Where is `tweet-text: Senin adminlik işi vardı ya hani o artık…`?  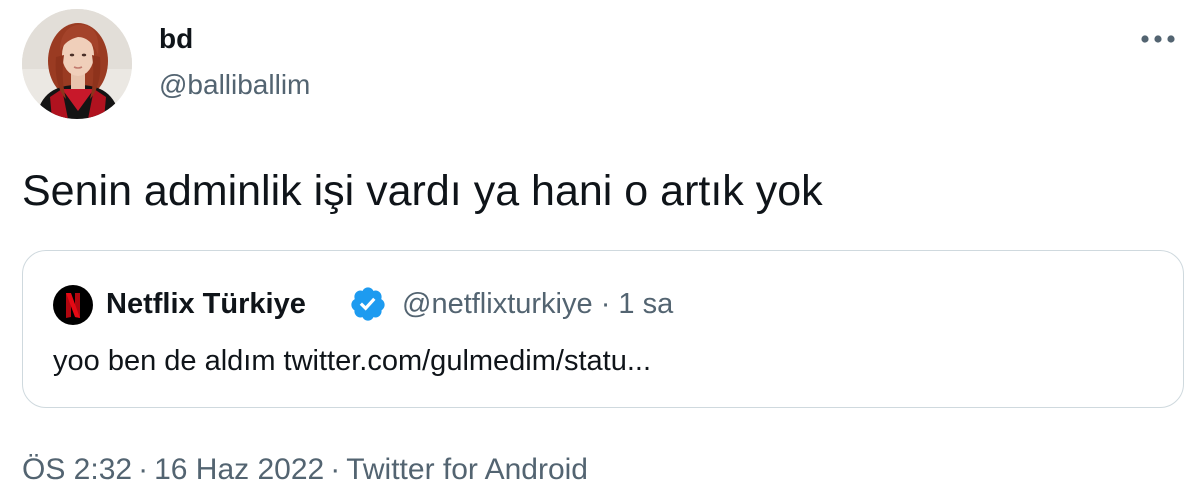
tweet-text: Senin adminlik işi vardı ya hani o artık… is located at coordinates (422, 191).